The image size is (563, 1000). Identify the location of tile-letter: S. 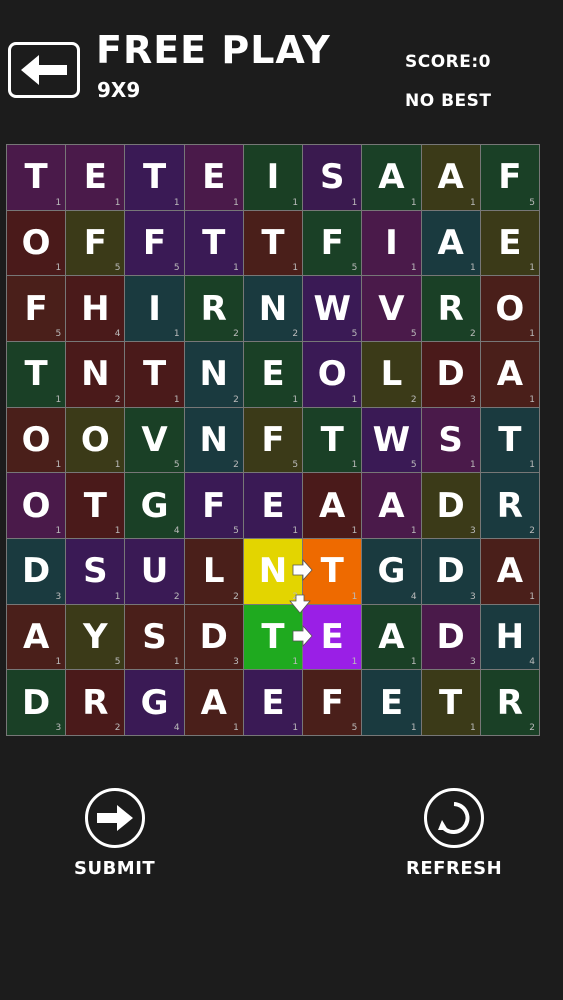
(95, 571).